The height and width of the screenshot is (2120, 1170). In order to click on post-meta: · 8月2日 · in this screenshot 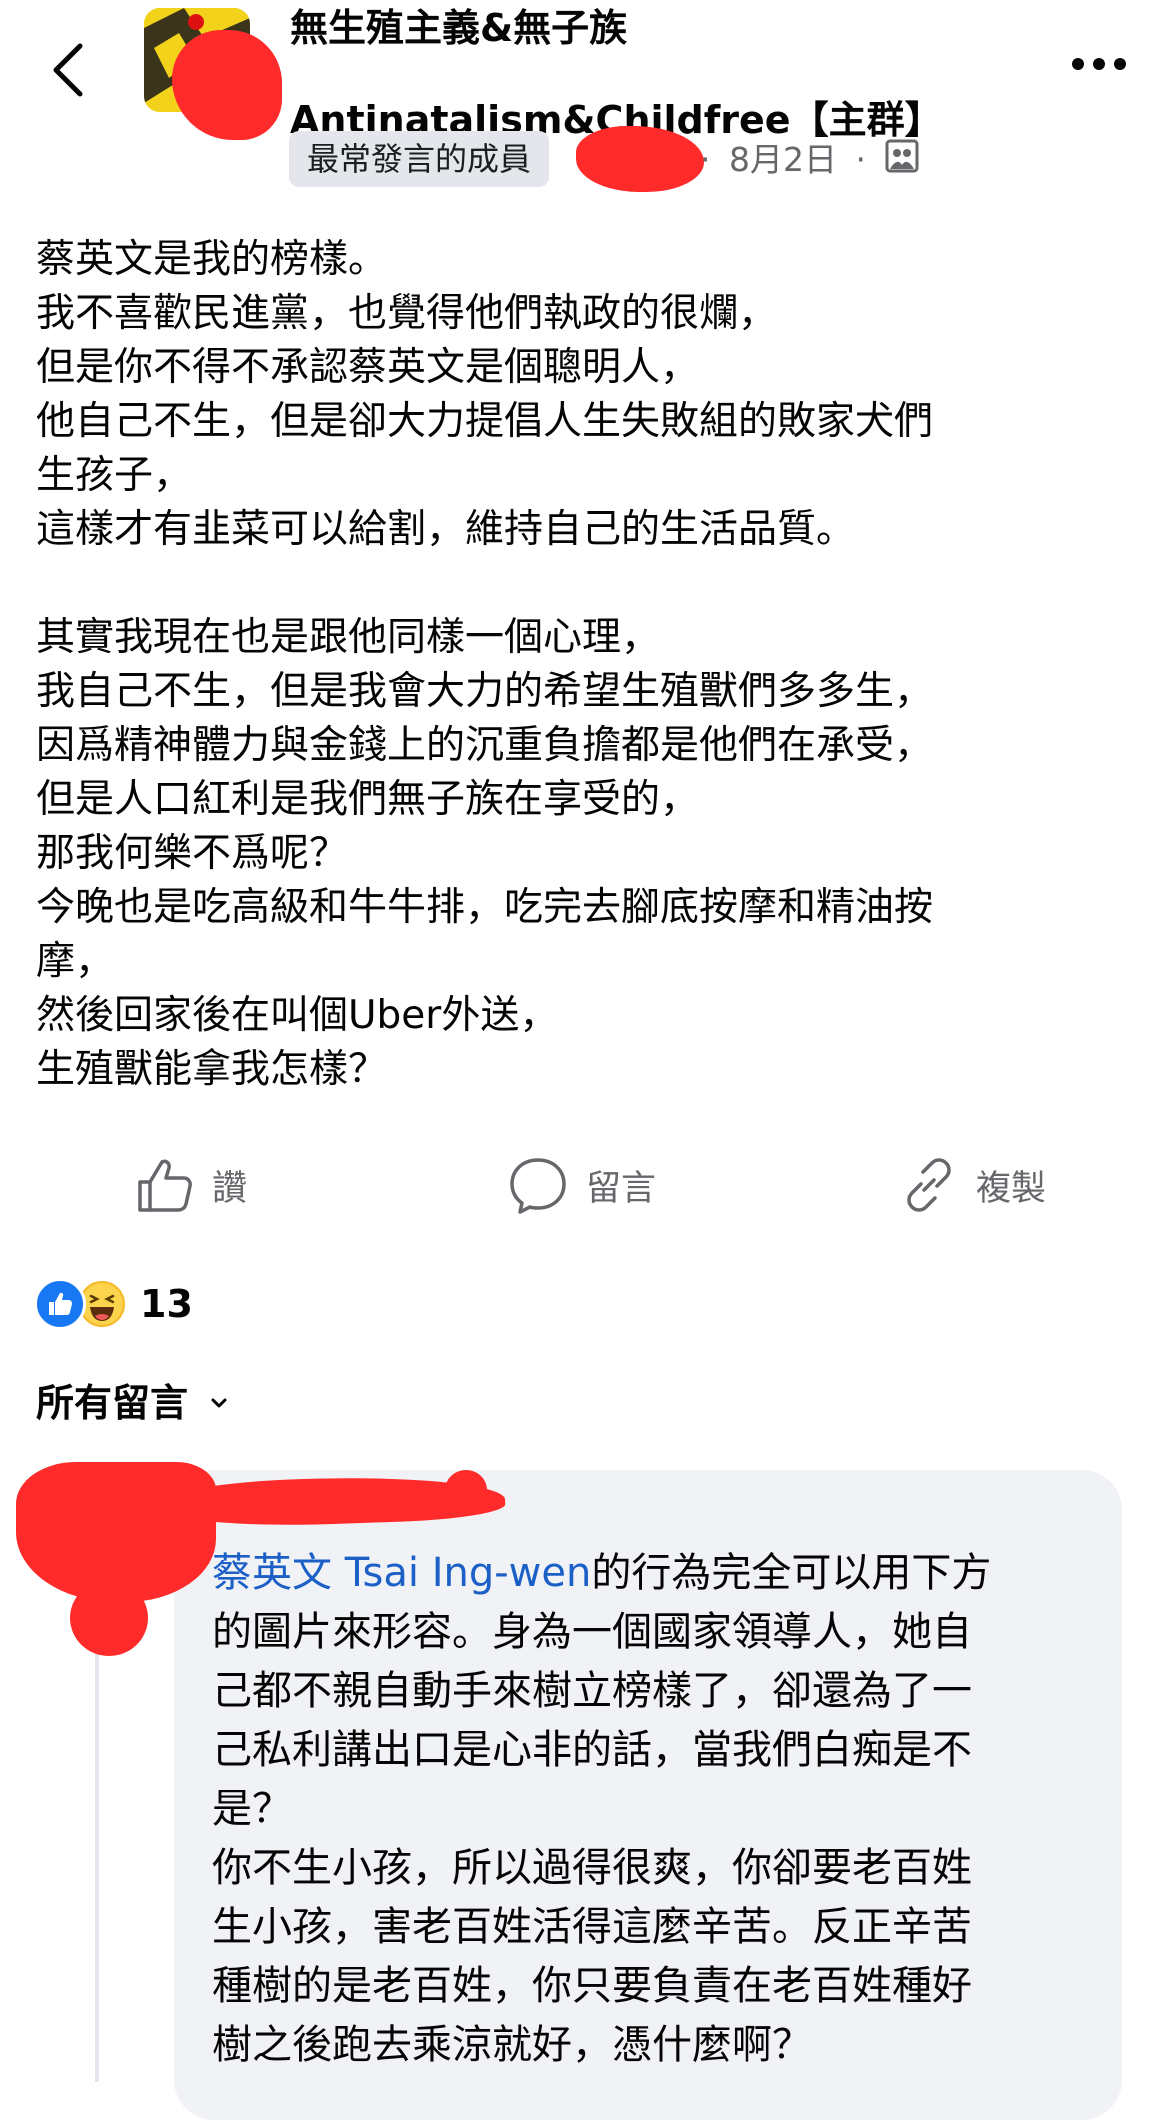, I will do `click(809, 161)`.